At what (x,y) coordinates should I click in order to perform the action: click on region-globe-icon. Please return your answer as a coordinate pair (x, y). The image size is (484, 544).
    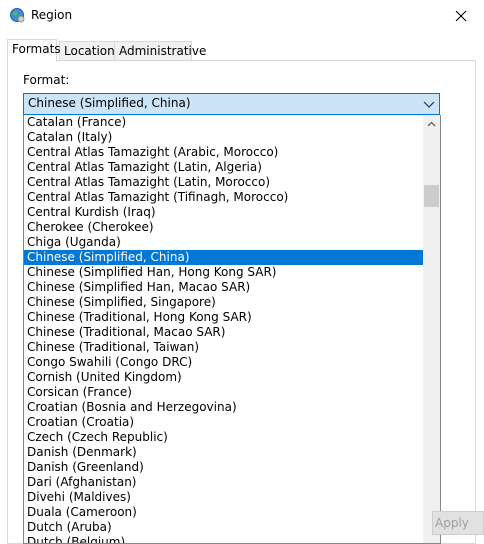
    Looking at the image, I should click on (17, 15).